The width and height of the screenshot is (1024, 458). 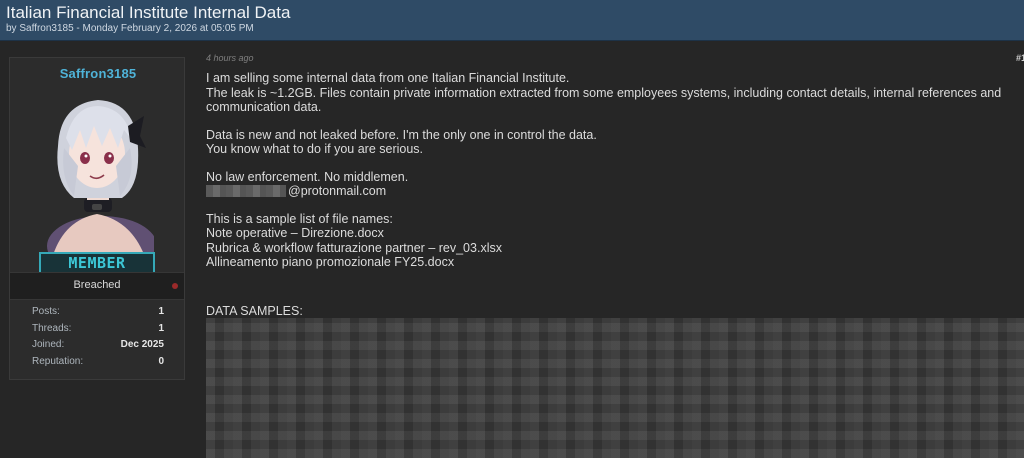 I want to click on post-number-link: #1, so click(x=1020, y=58).